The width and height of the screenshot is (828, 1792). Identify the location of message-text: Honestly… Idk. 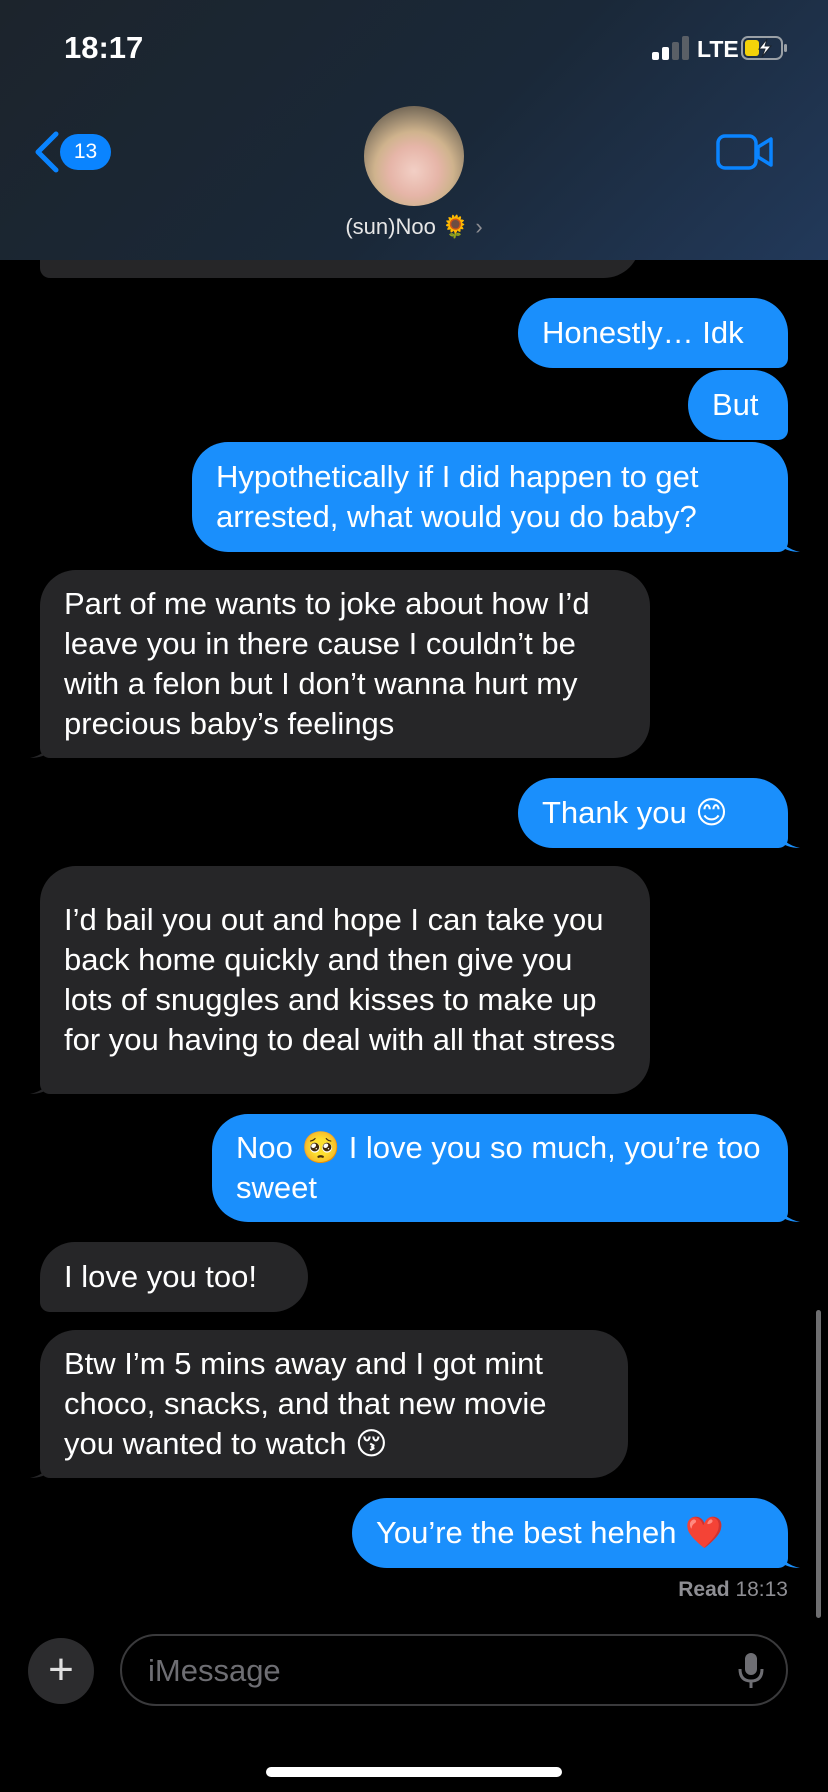
(643, 332).